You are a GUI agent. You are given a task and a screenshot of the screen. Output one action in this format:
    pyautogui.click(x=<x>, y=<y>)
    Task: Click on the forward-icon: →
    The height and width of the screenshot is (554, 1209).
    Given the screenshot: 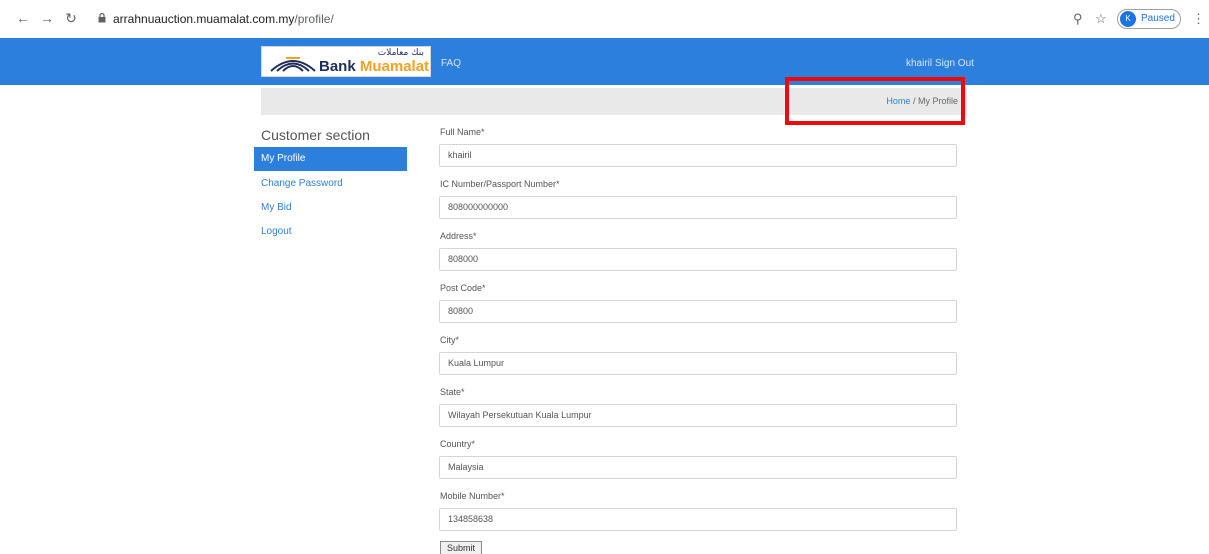 What is the action you would take?
    pyautogui.click(x=47, y=18)
    